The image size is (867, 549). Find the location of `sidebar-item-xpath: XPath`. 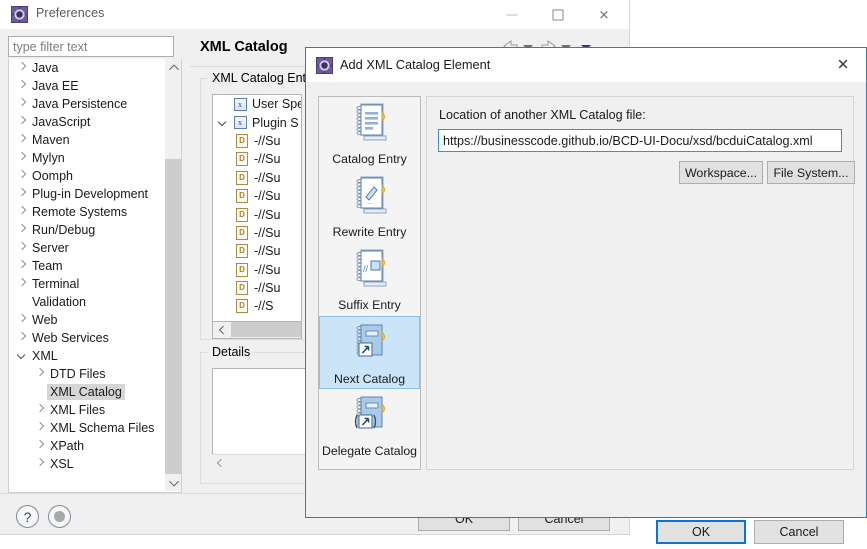

sidebar-item-xpath: XPath is located at coordinates (86, 446).